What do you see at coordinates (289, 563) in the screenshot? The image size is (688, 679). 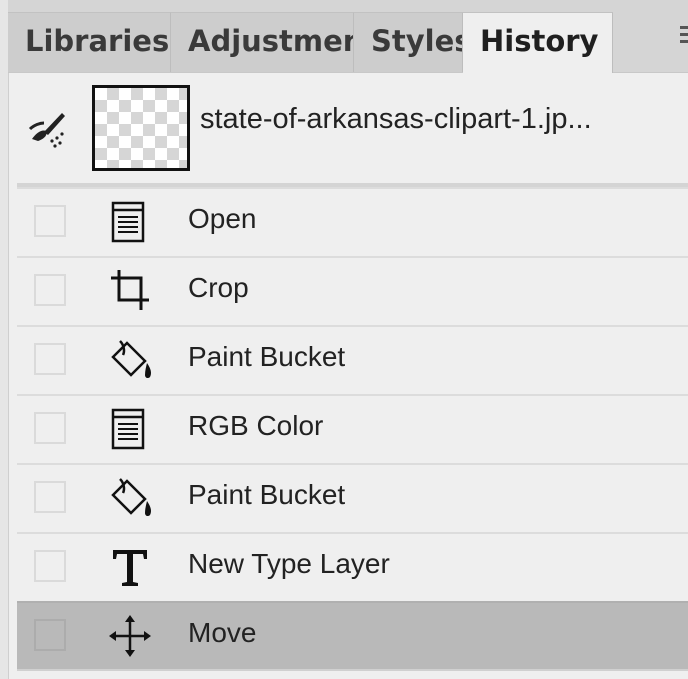 I see `history-state-label: New Type Layer` at bounding box center [289, 563].